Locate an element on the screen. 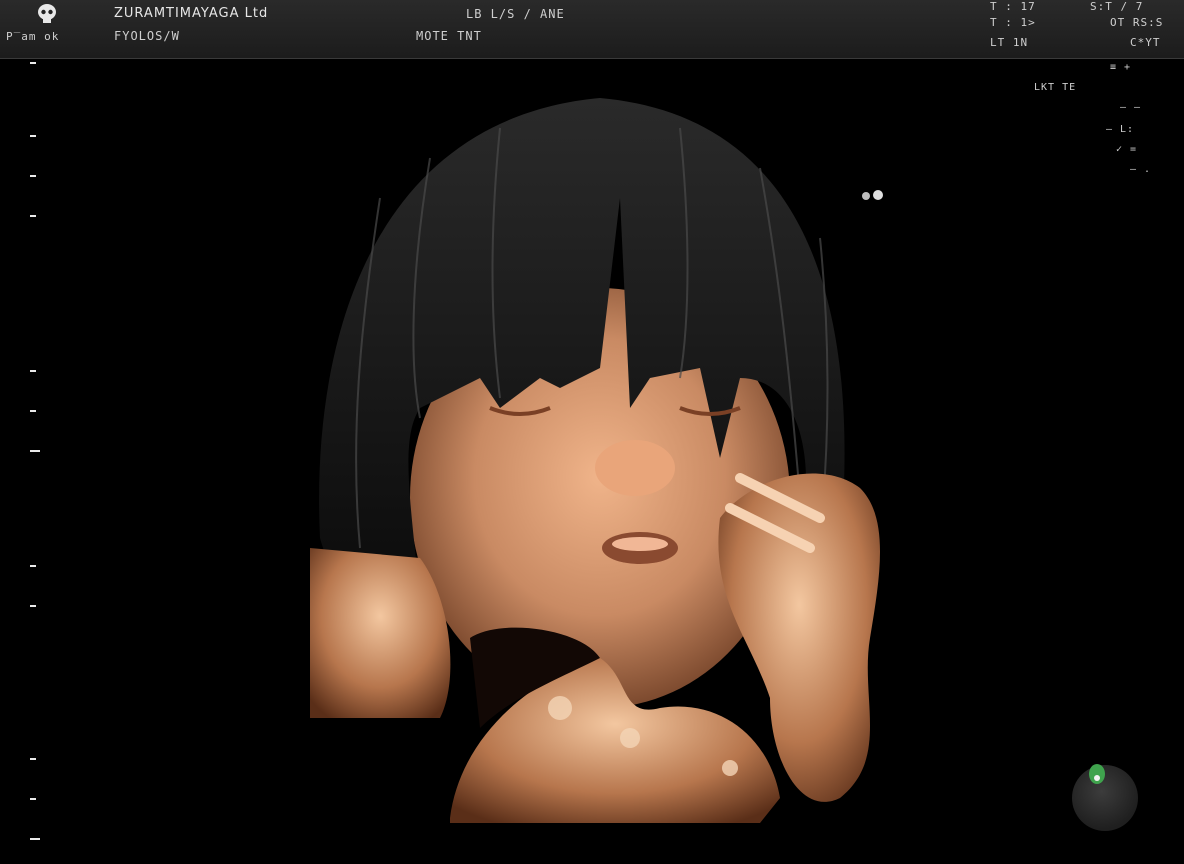 This screenshot has width=1184, height=864. probe-info: LB L/S / ANE is located at coordinates (515, 14).